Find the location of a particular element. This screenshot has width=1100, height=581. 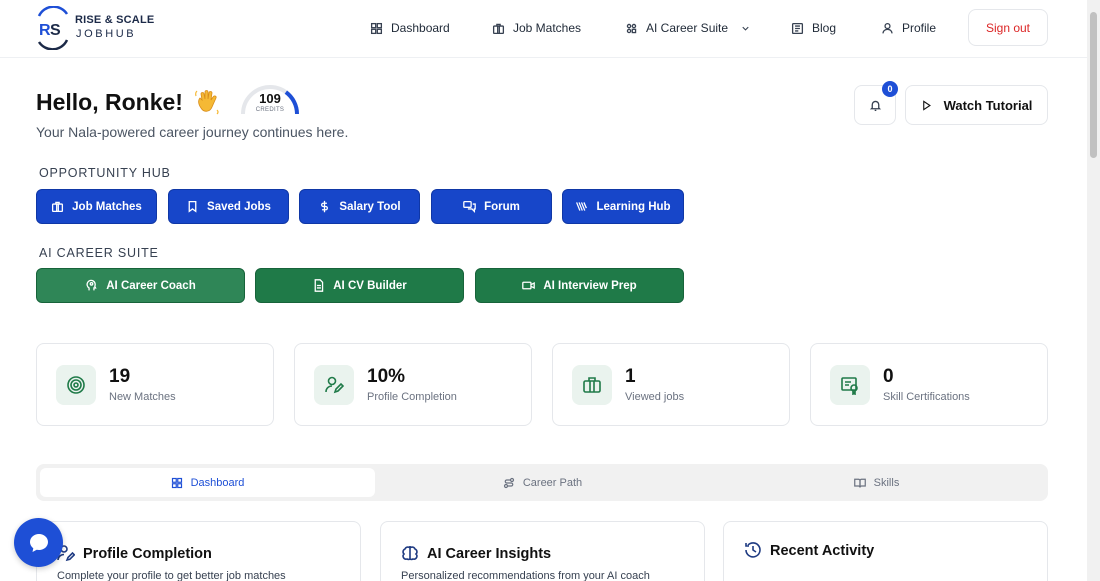

nav-profile: Profile is located at coordinates (908, 28).